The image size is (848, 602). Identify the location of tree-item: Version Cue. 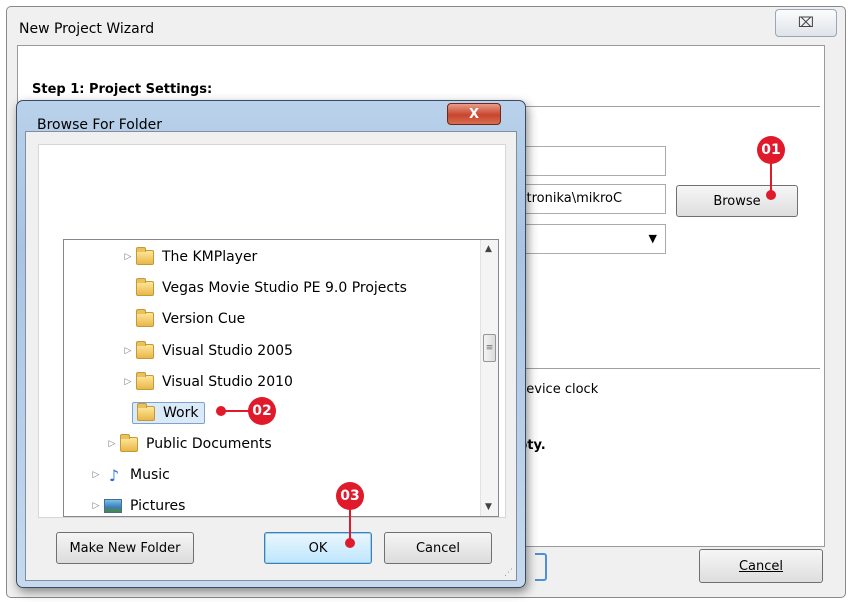
(190, 319).